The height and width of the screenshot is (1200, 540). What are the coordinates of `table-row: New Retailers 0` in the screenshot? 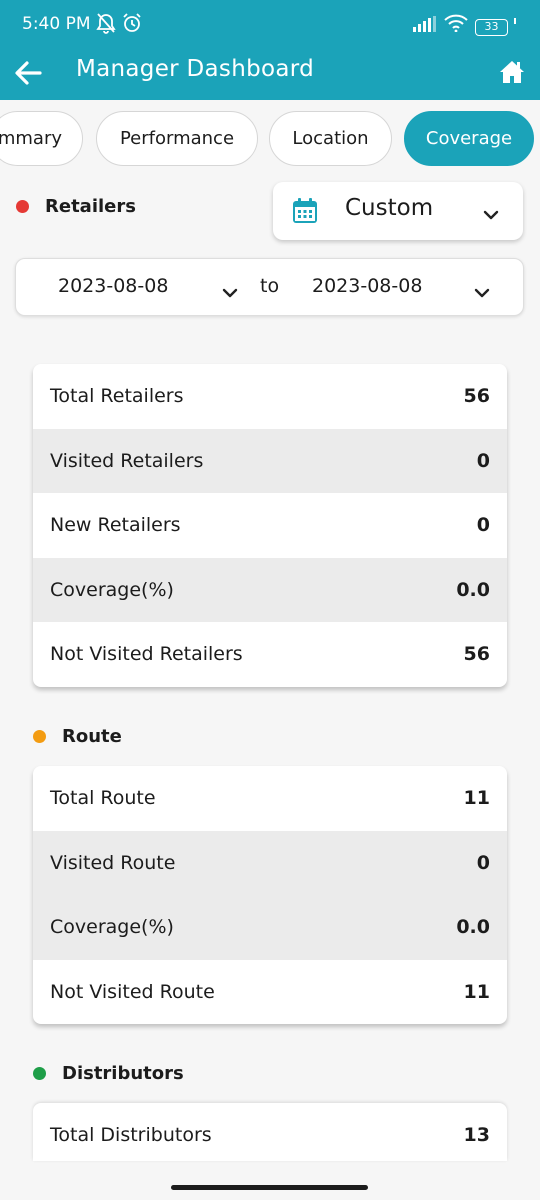 It's located at (270, 525).